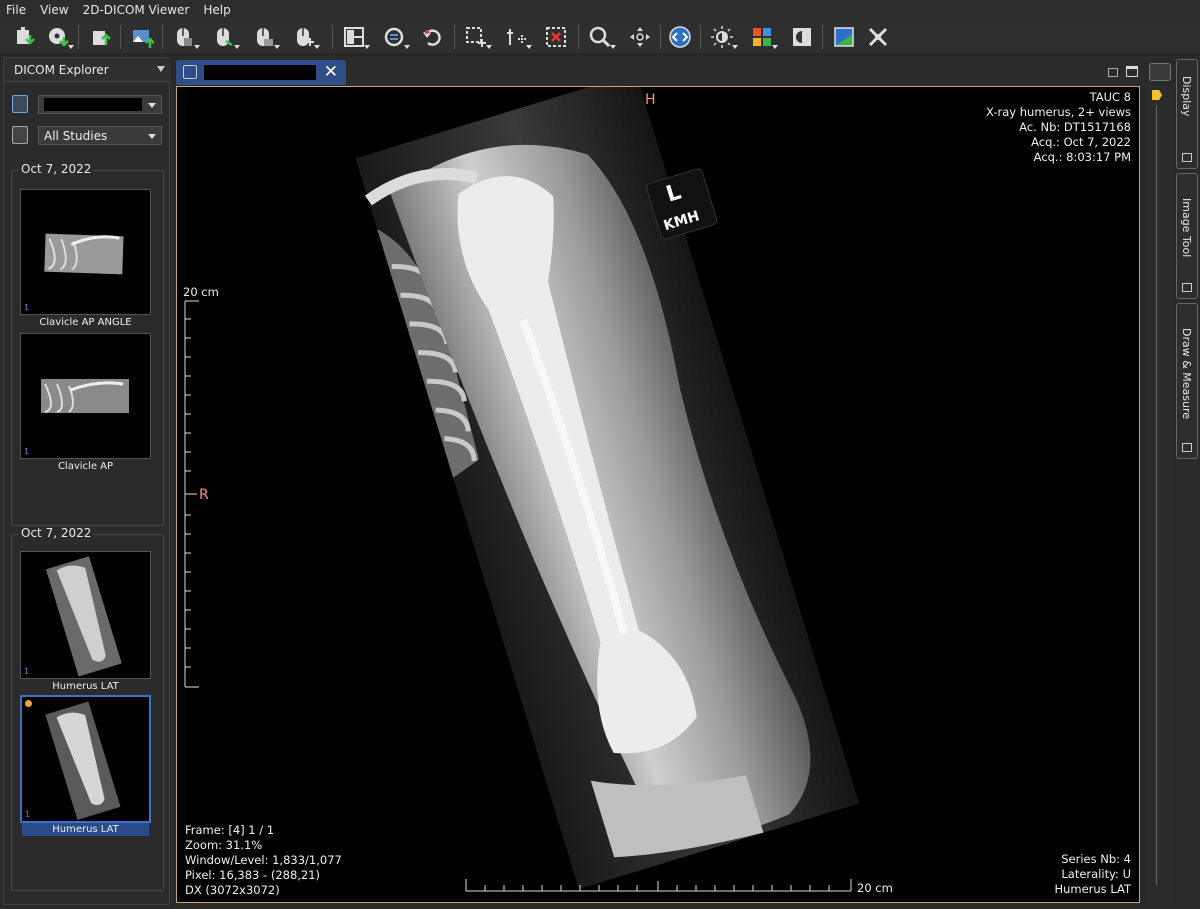  I want to click on clavicle-ap-preview, so click(85, 396).